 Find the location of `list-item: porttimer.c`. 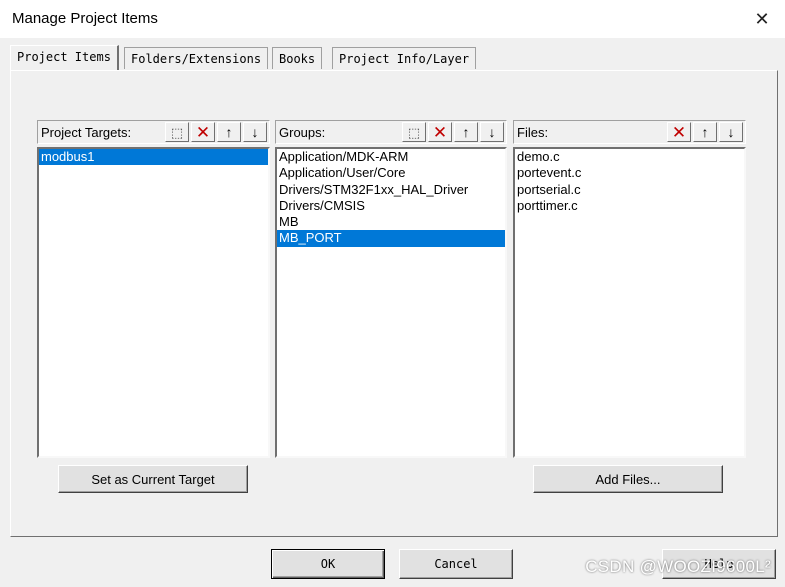

list-item: porttimer.c is located at coordinates (629, 206).